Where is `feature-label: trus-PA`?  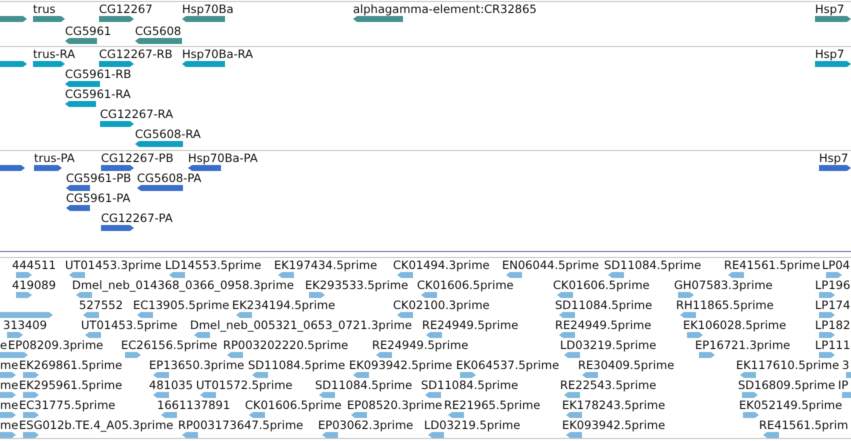 feature-label: trus-PA is located at coordinates (54, 158).